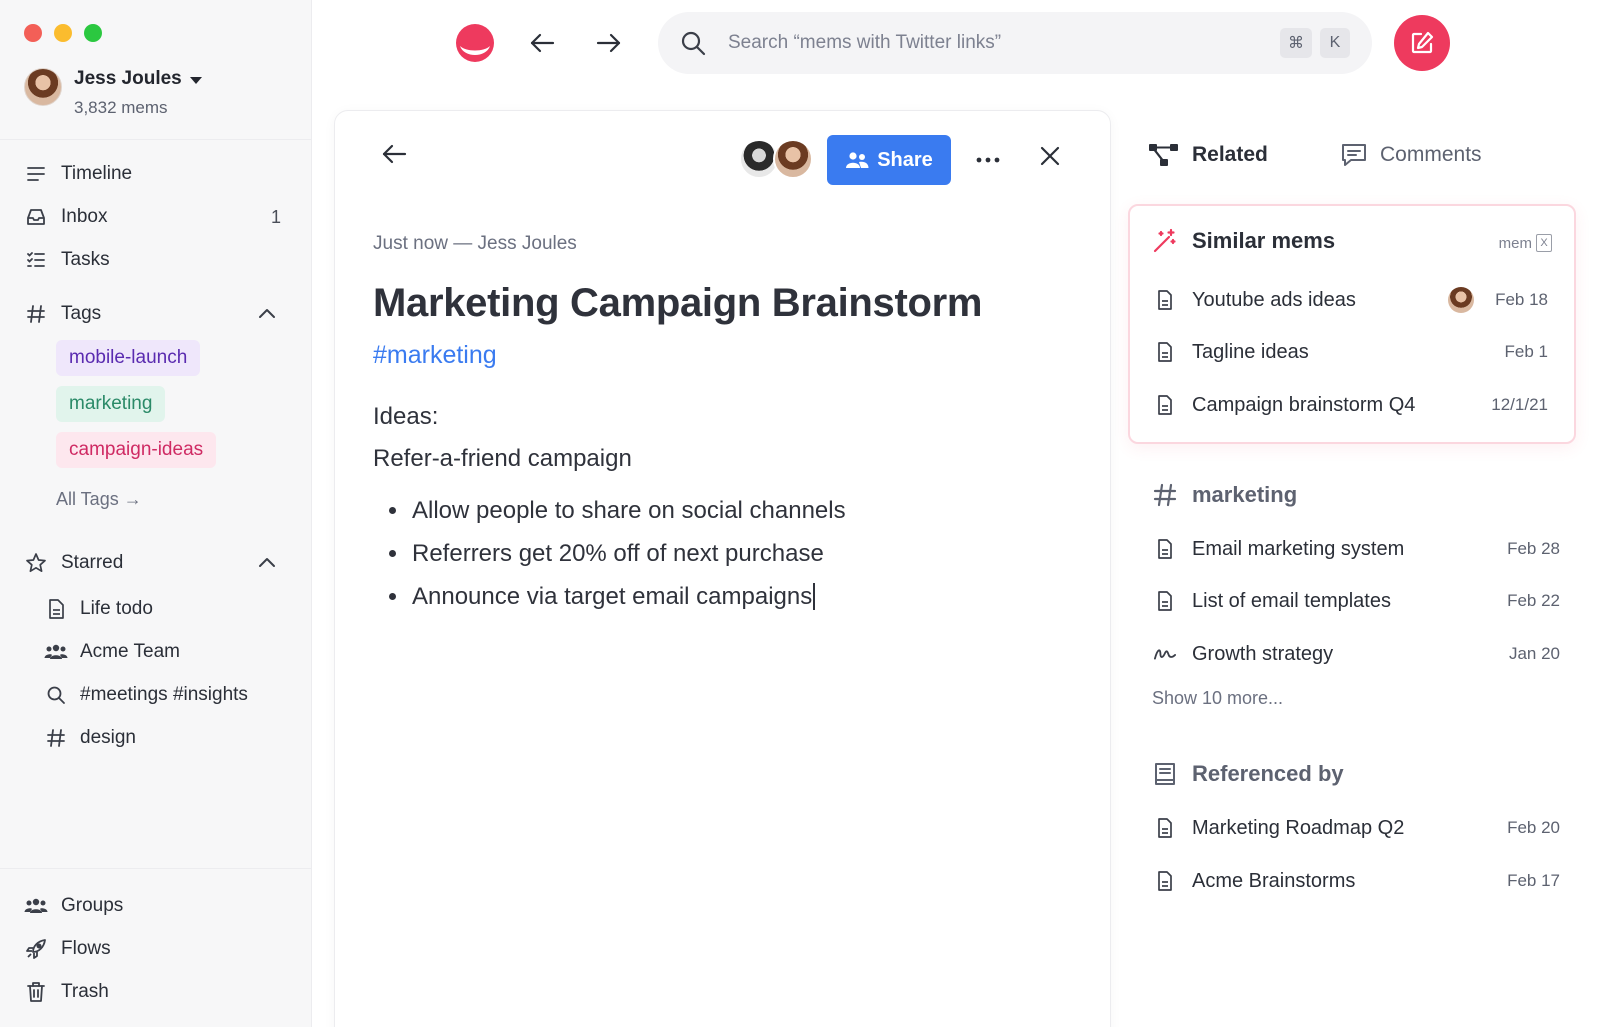 The width and height of the screenshot is (1600, 1027). What do you see at coordinates (152, 217) in the screenshot?
I see `nav-inbox: Inbox 1` at bounding box center [152, 217].